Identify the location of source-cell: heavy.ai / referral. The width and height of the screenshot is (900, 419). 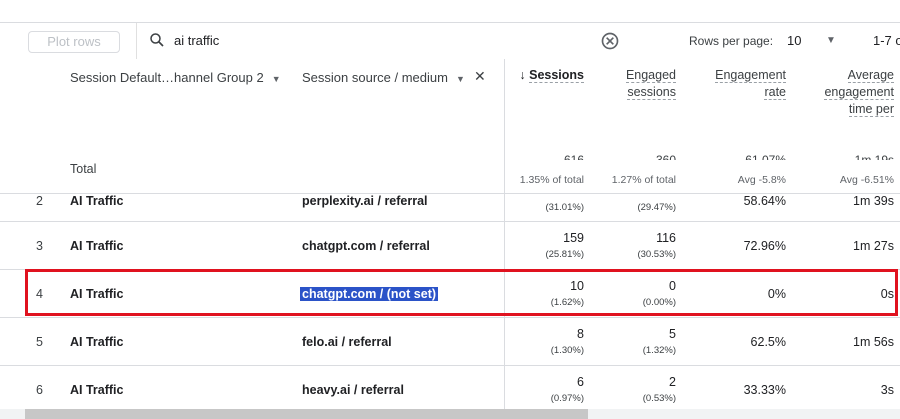
(353, 390).